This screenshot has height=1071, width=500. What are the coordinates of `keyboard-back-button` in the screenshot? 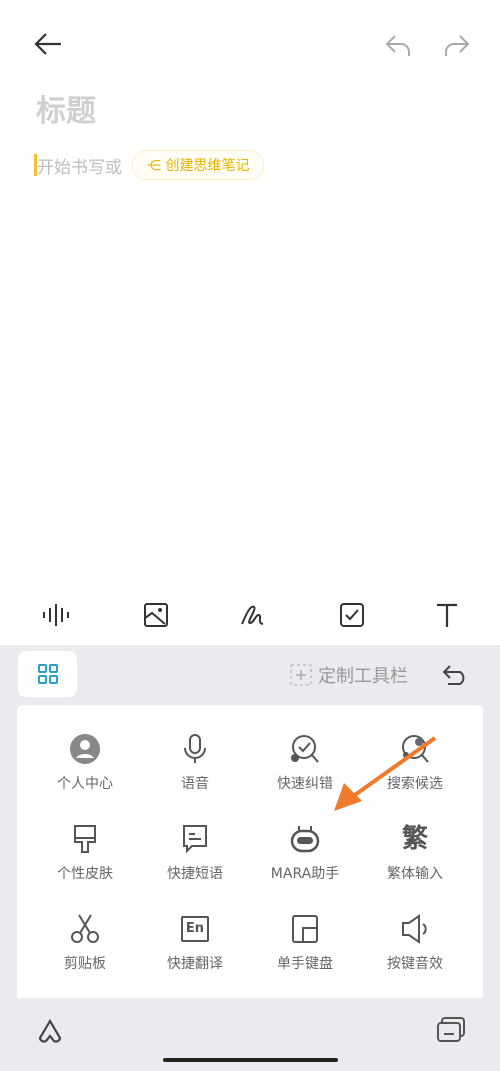 It's located at (456, 675).